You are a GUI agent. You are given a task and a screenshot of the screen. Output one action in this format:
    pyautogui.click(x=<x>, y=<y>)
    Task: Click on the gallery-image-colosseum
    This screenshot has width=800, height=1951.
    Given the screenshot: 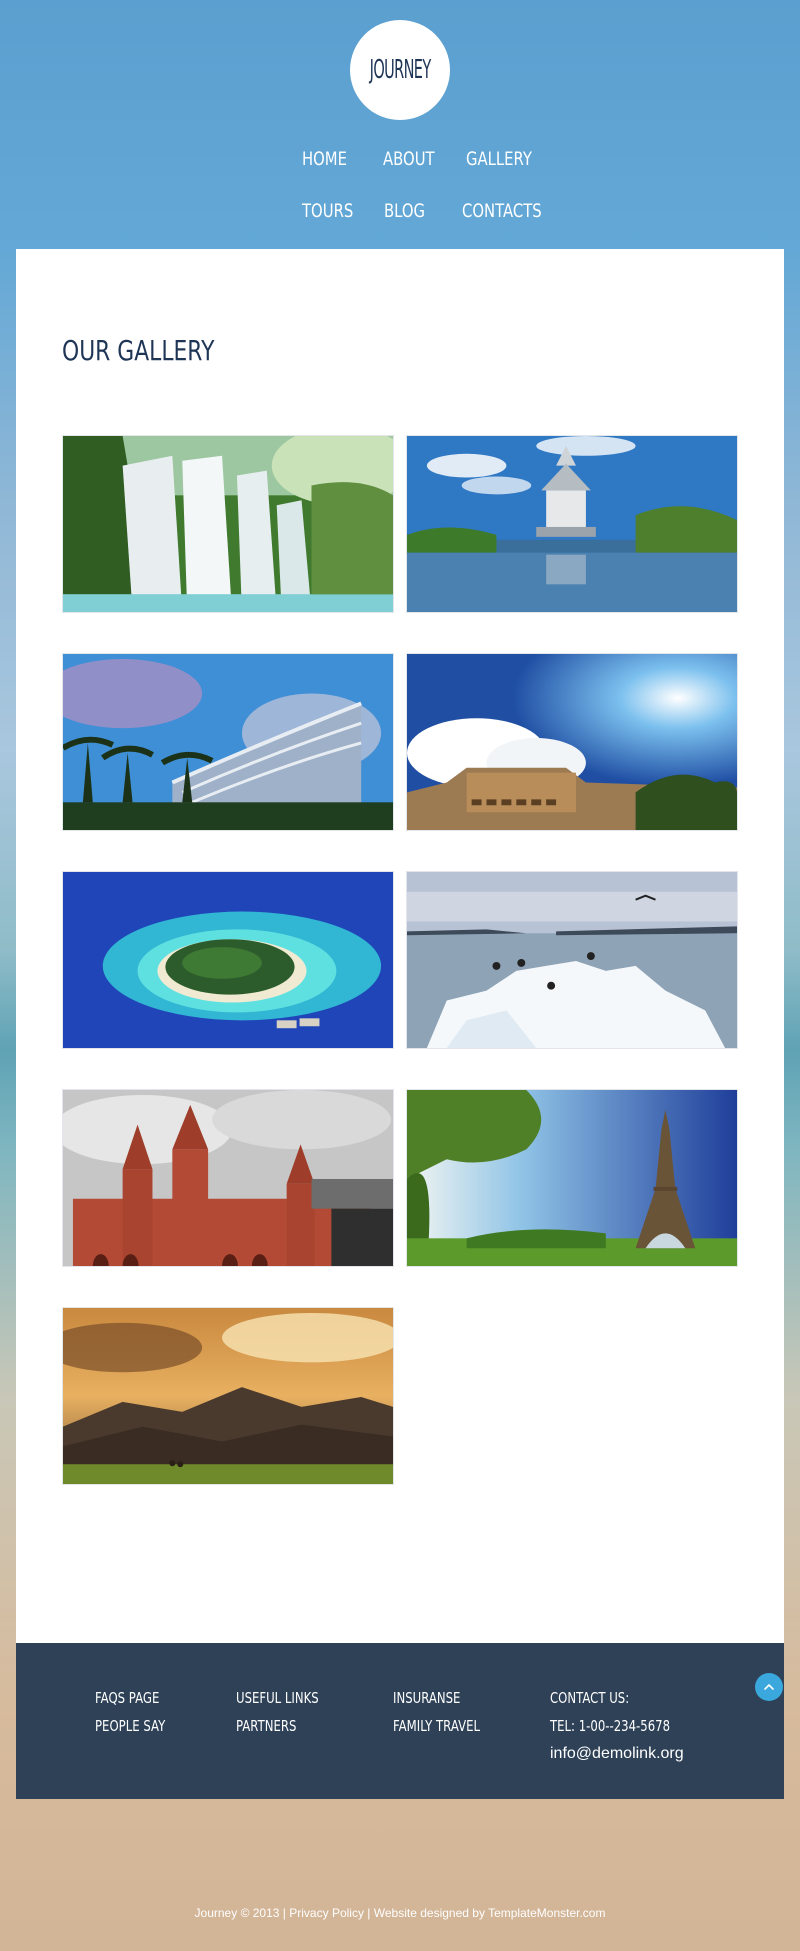 What is the action you would take?
    pyautogui.click(x=572, y=742)
    